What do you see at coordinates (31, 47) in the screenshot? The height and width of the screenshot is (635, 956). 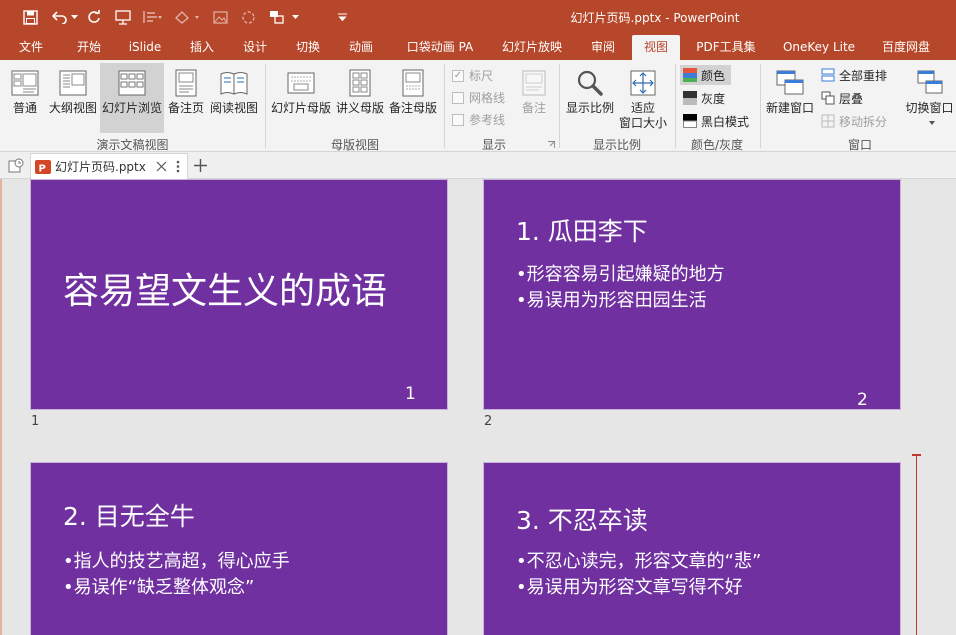 I see `tab-file: 文件` at bounding box center [31, 47].